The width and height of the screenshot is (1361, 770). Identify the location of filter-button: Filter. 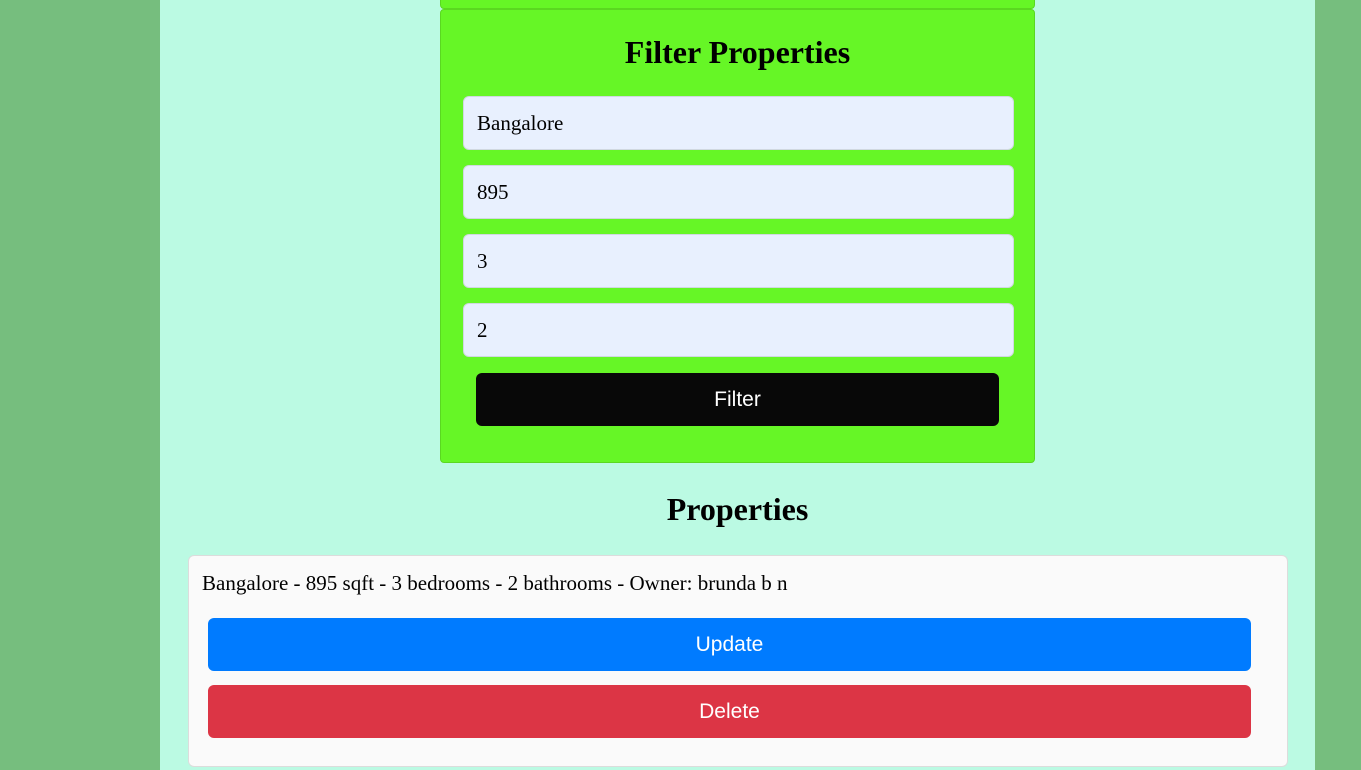
(737, 399).